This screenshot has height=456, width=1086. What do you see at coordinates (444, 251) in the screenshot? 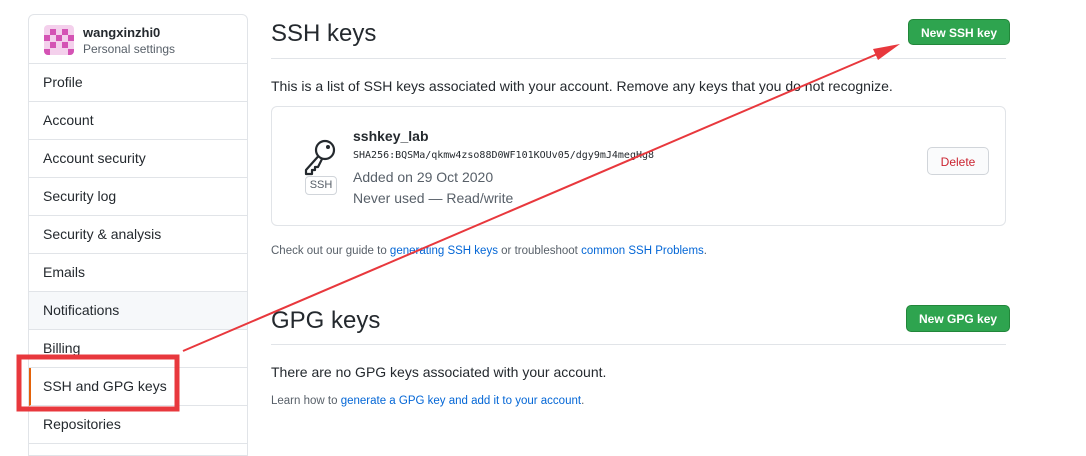
I see `generating-ssh-keys-link: generating SSH keys` at bounding box center [444, 251].